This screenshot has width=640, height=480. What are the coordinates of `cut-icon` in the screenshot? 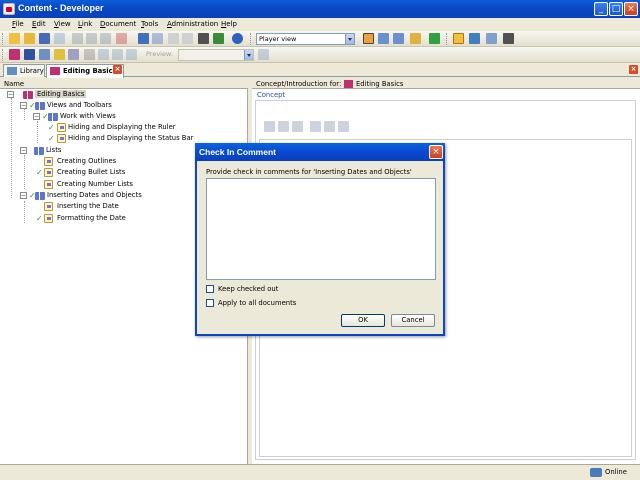 It's located at (77, 38).